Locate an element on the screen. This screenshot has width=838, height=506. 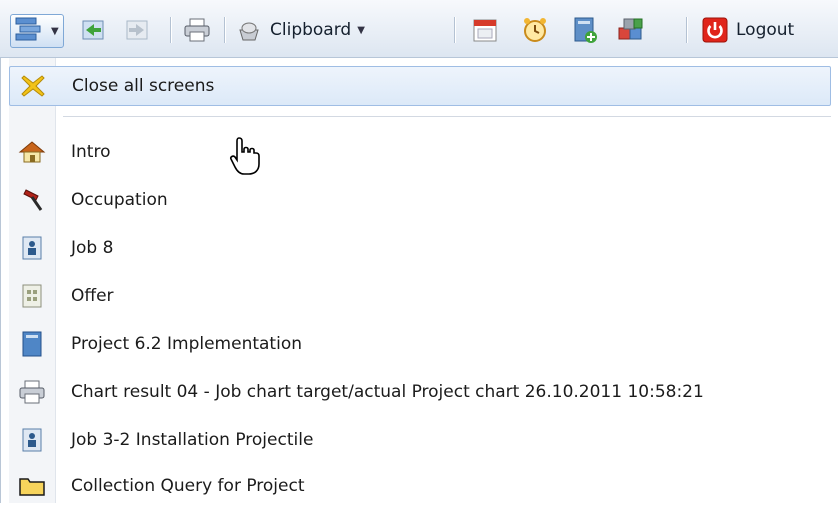
offer-icon is located at coordinates (32, 296).